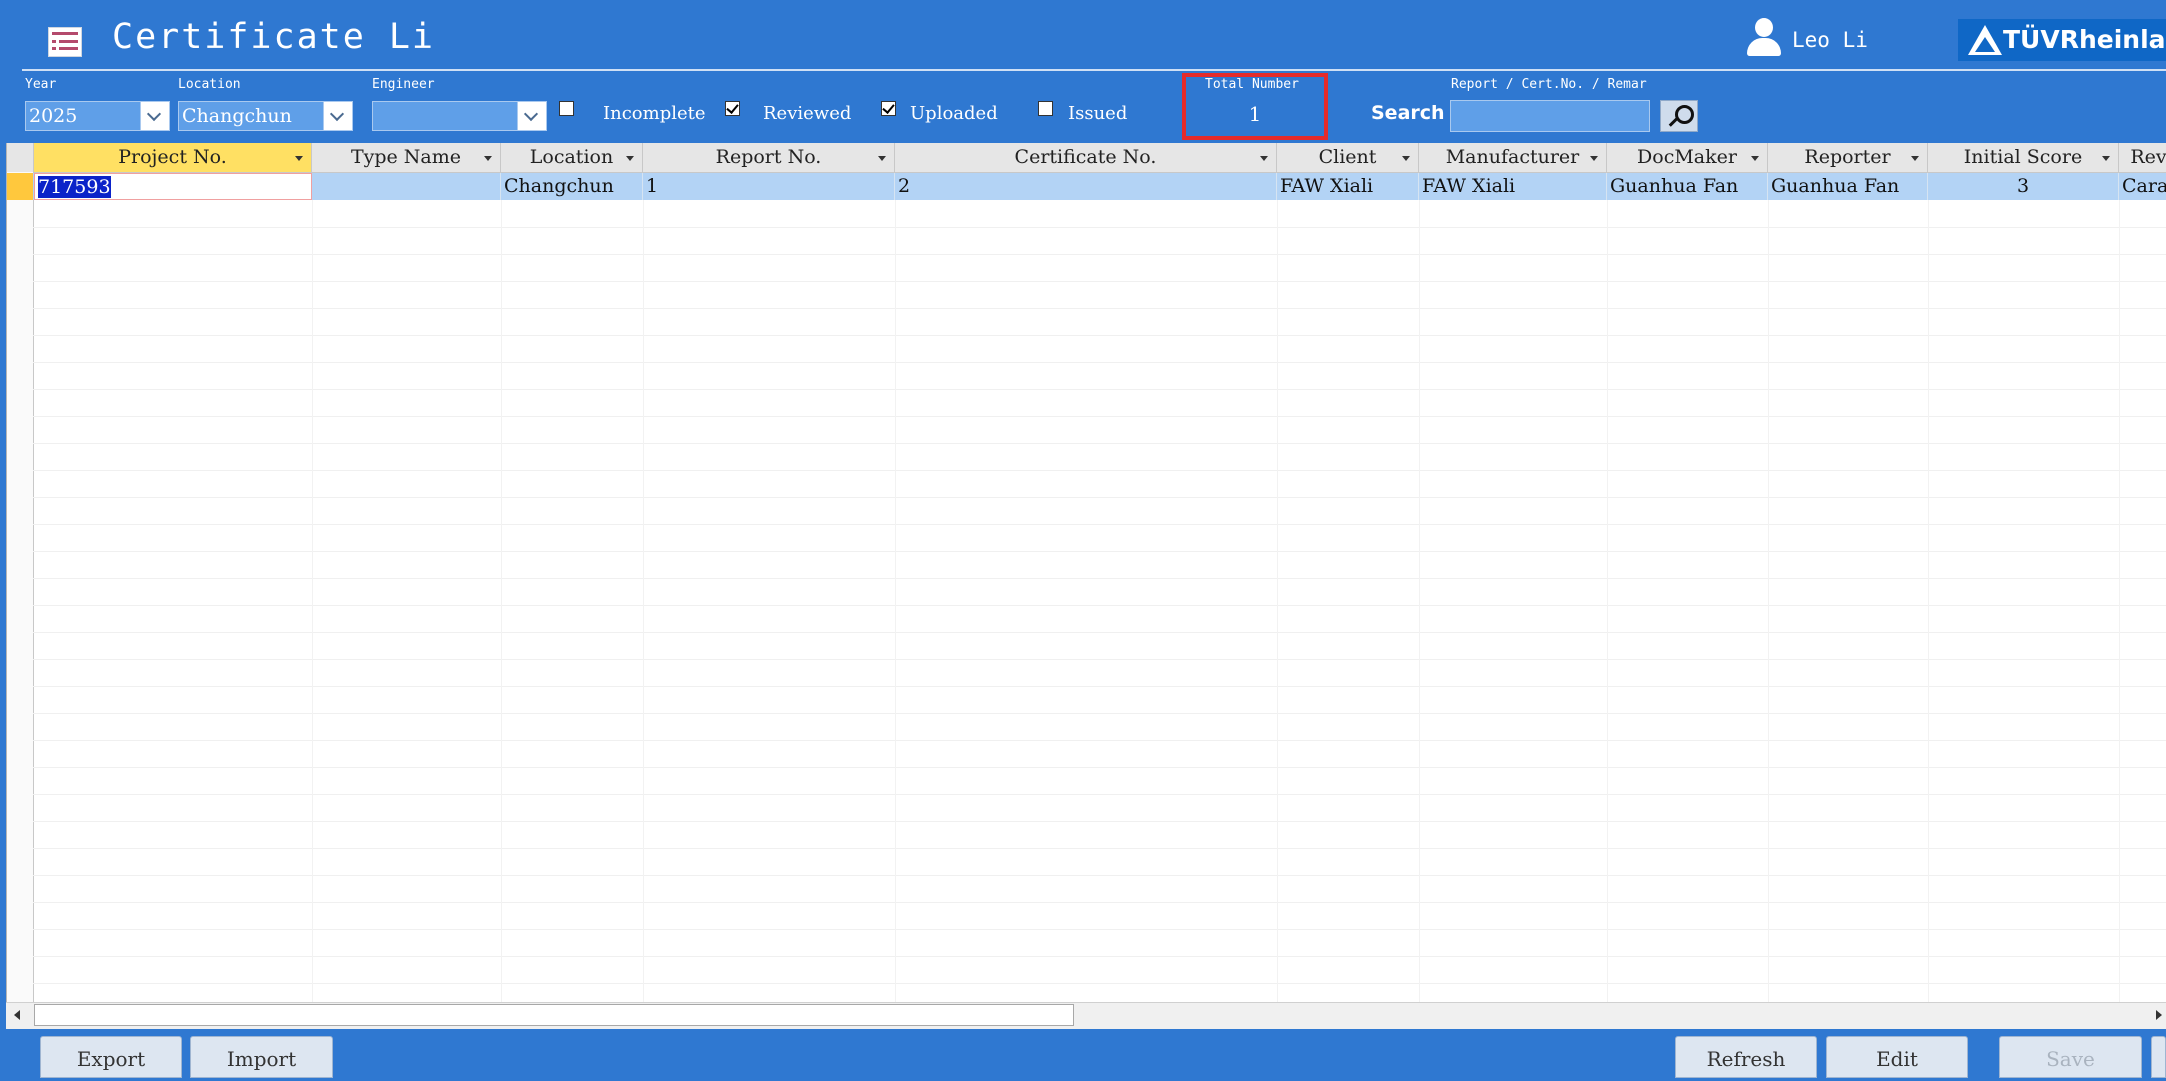  Describe the element at coordinates (173, 186) in the screenshot. I see `cell-project-no: 717593` at that location.